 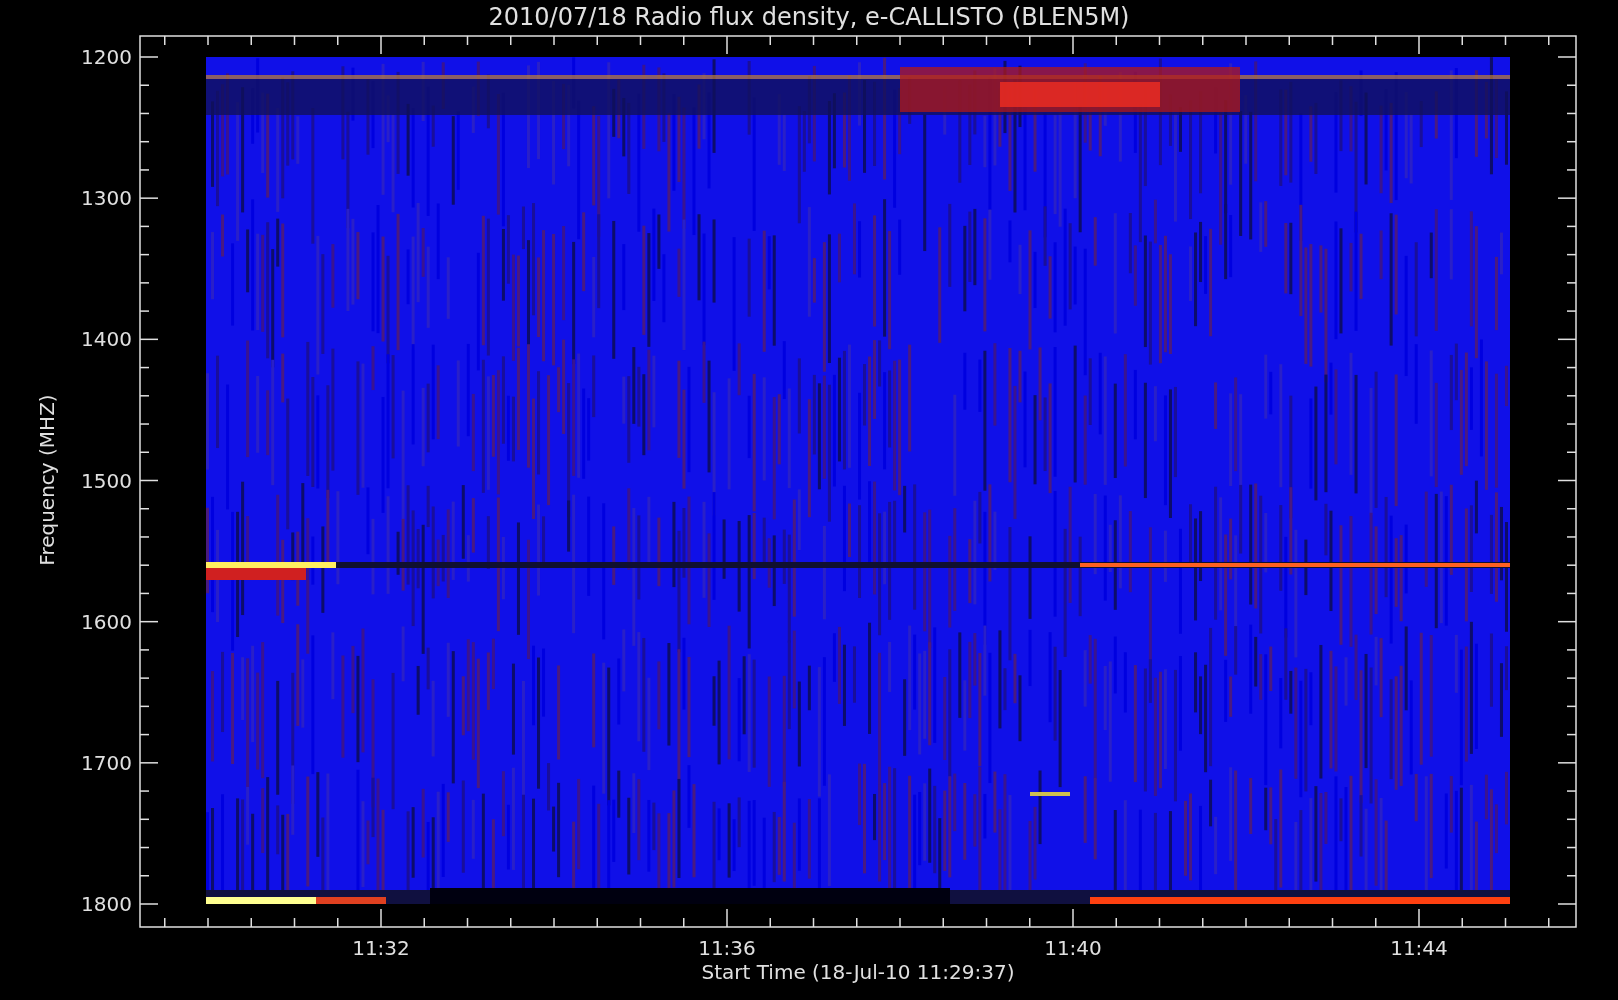 What do you see at coordinates (106, 621) in the screenshot?
I see `y-tick-label: 1600` at bounding box center [106, 621].